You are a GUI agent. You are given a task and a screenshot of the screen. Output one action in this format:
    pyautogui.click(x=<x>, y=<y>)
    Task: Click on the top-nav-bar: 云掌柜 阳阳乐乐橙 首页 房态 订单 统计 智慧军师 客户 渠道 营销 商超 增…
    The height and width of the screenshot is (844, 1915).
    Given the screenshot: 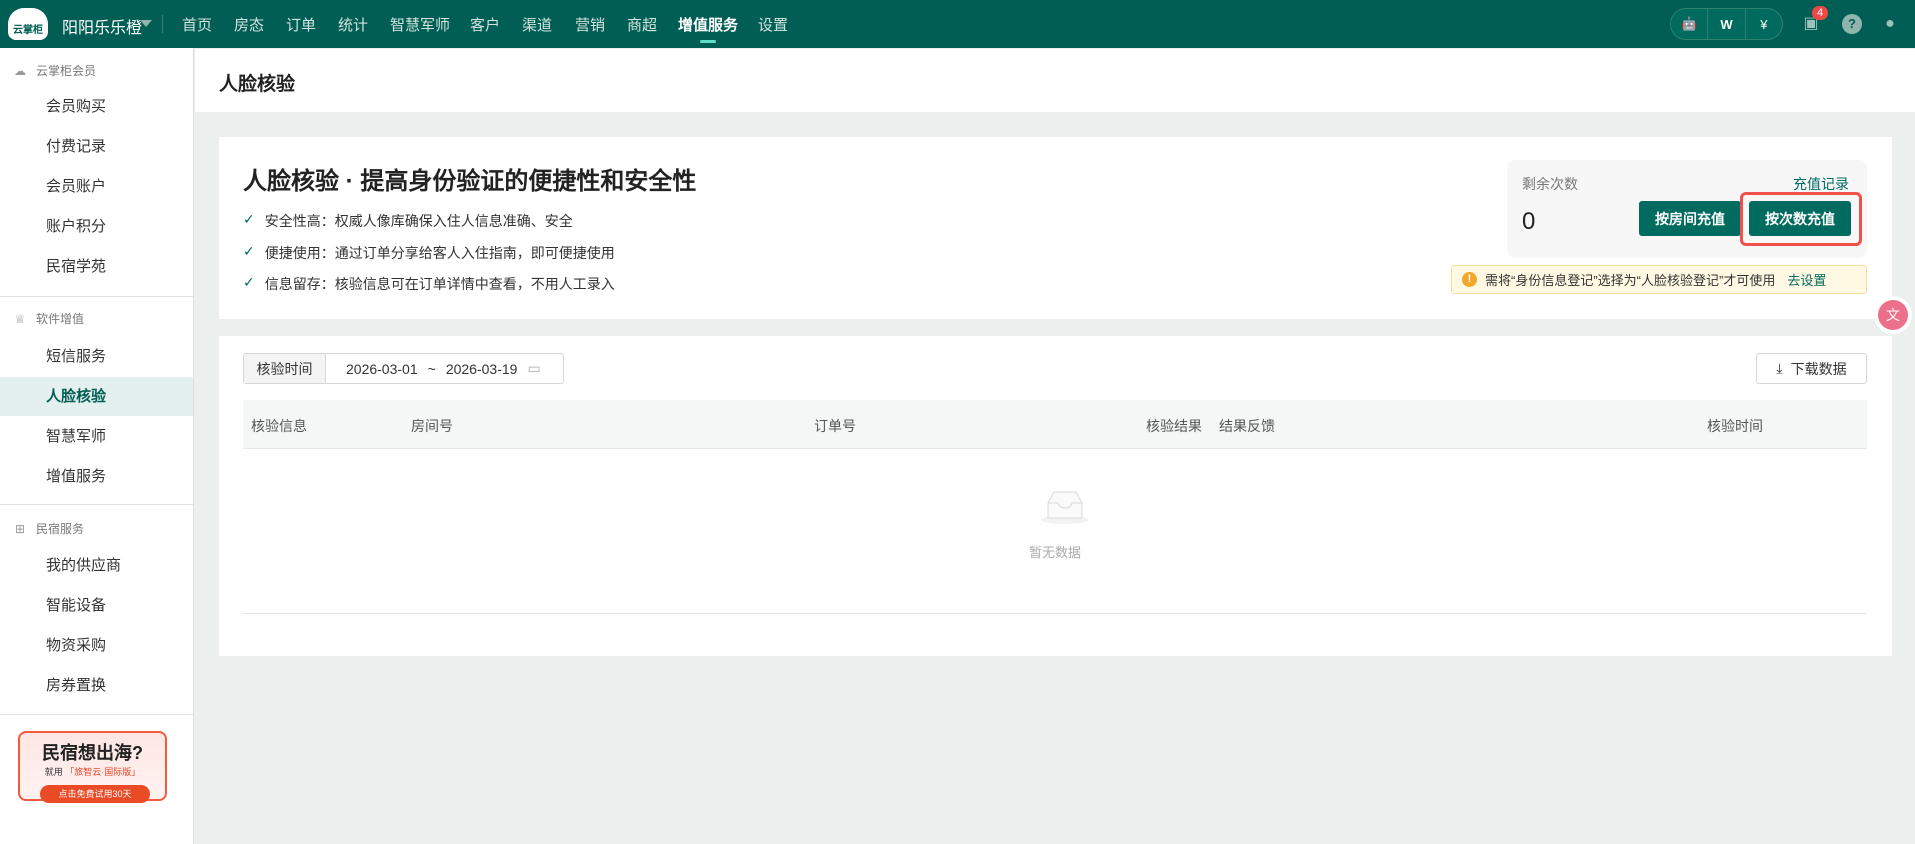 What is the action you would take?
    pyautogui.click(x=957, y=24)
    